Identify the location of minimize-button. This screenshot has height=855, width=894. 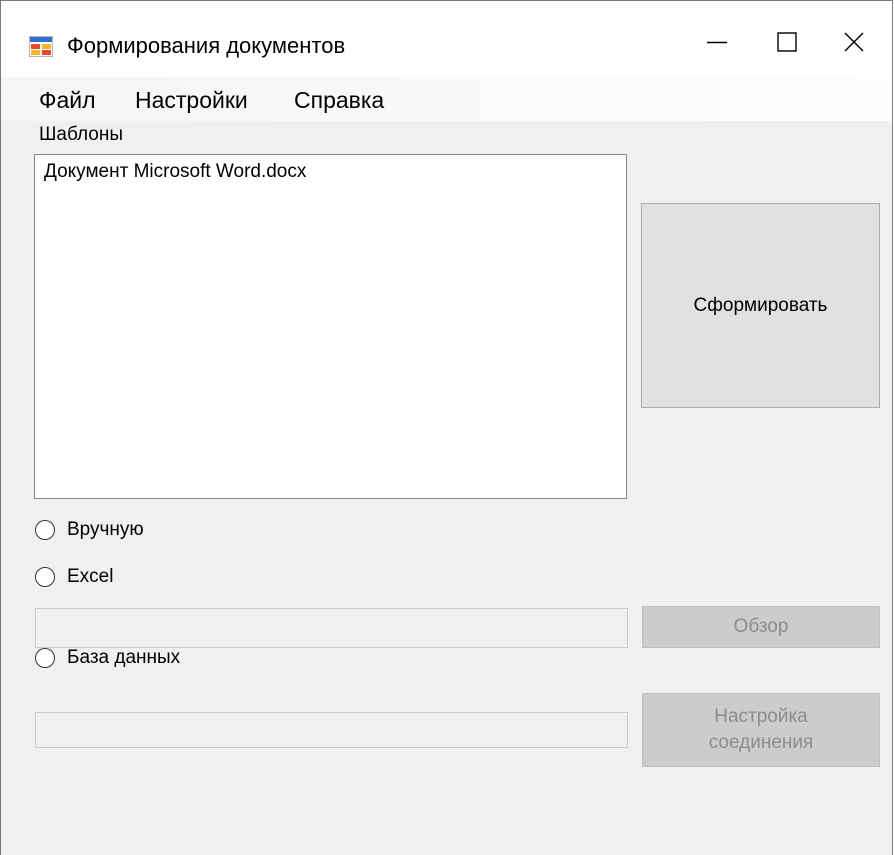
(717, 42).